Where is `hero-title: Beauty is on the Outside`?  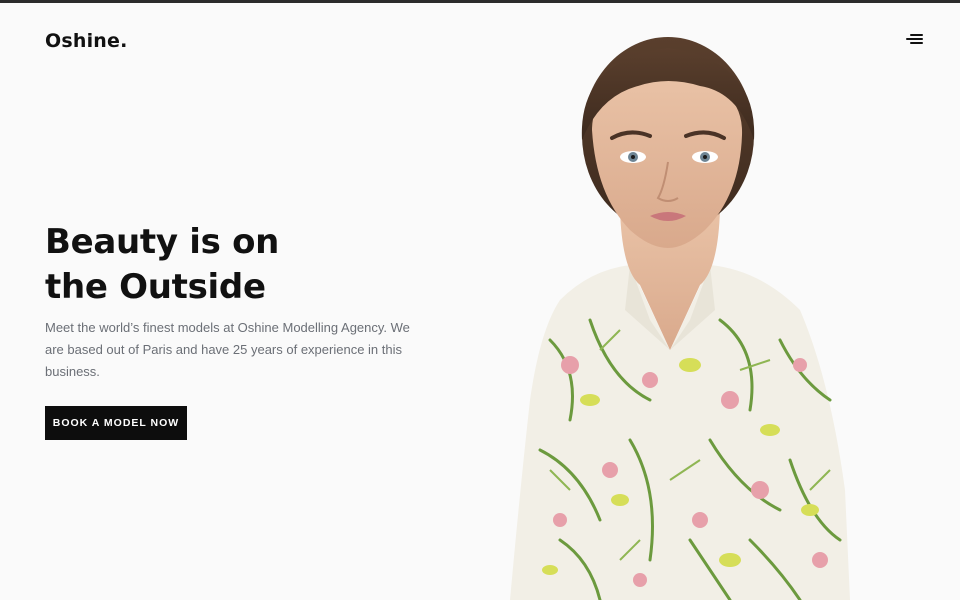 hero-title: Beauty is on the Outside is located at coordinates (225, 265).